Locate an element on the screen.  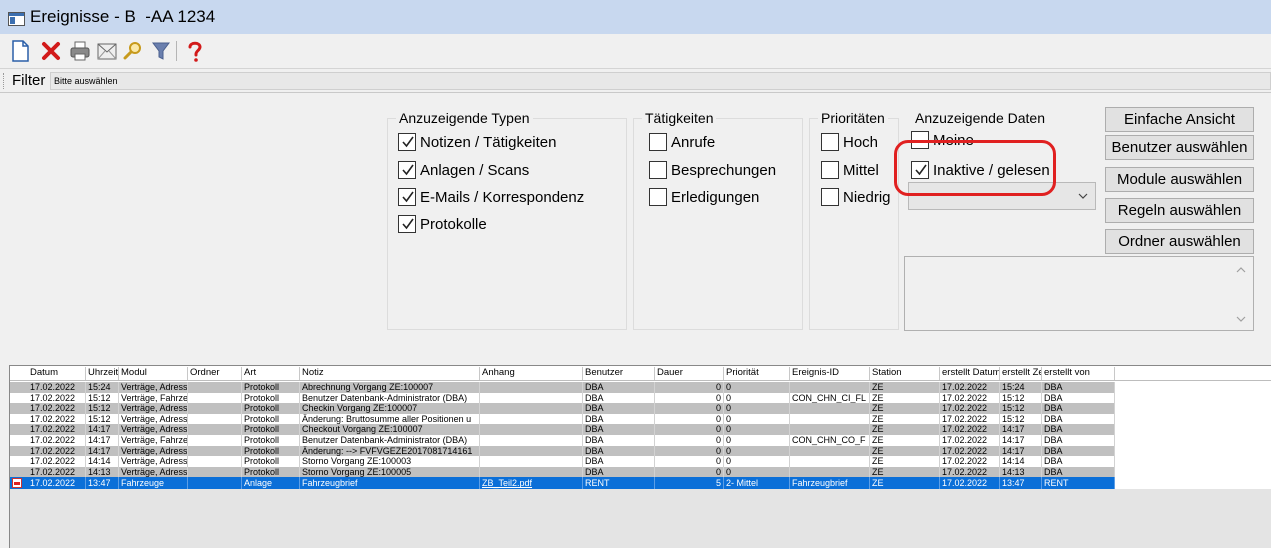
filter-icon is located at coordinates (161, 51).